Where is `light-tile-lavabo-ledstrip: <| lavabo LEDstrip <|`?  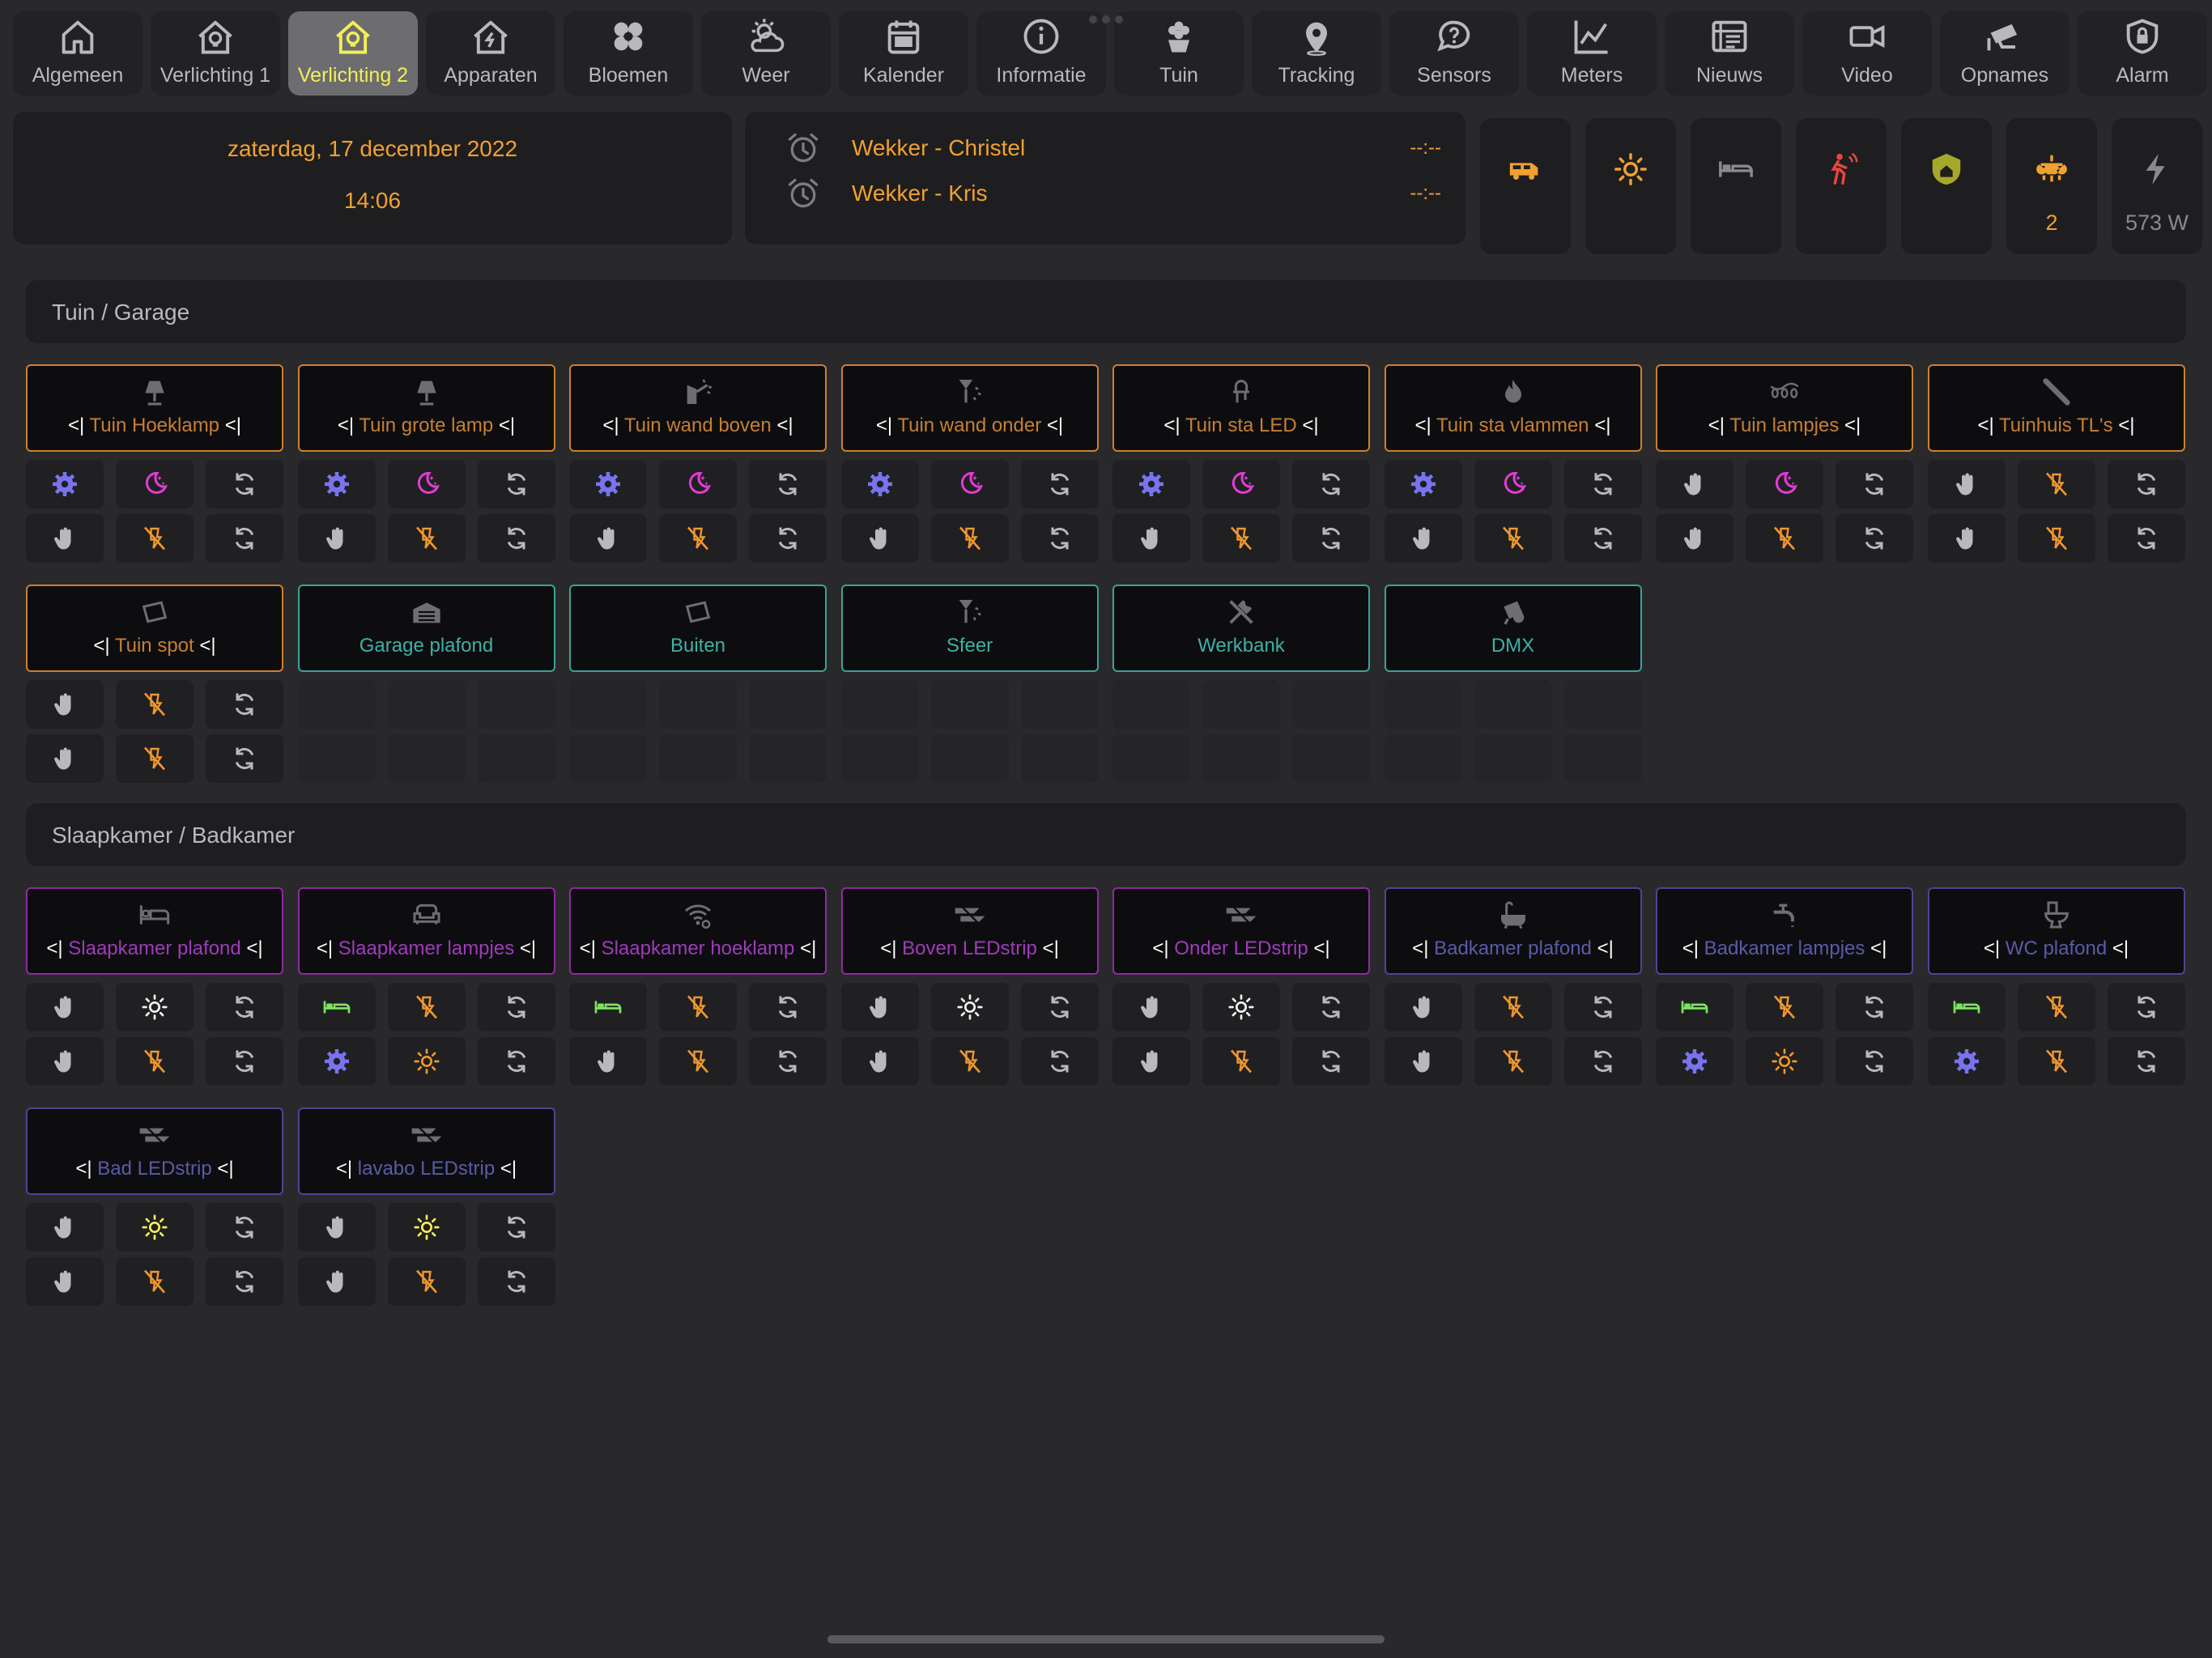 light-tile-lavabo-ledstrip: <| lavabo LEDstrip <| is located at coordinates (426, 1151).